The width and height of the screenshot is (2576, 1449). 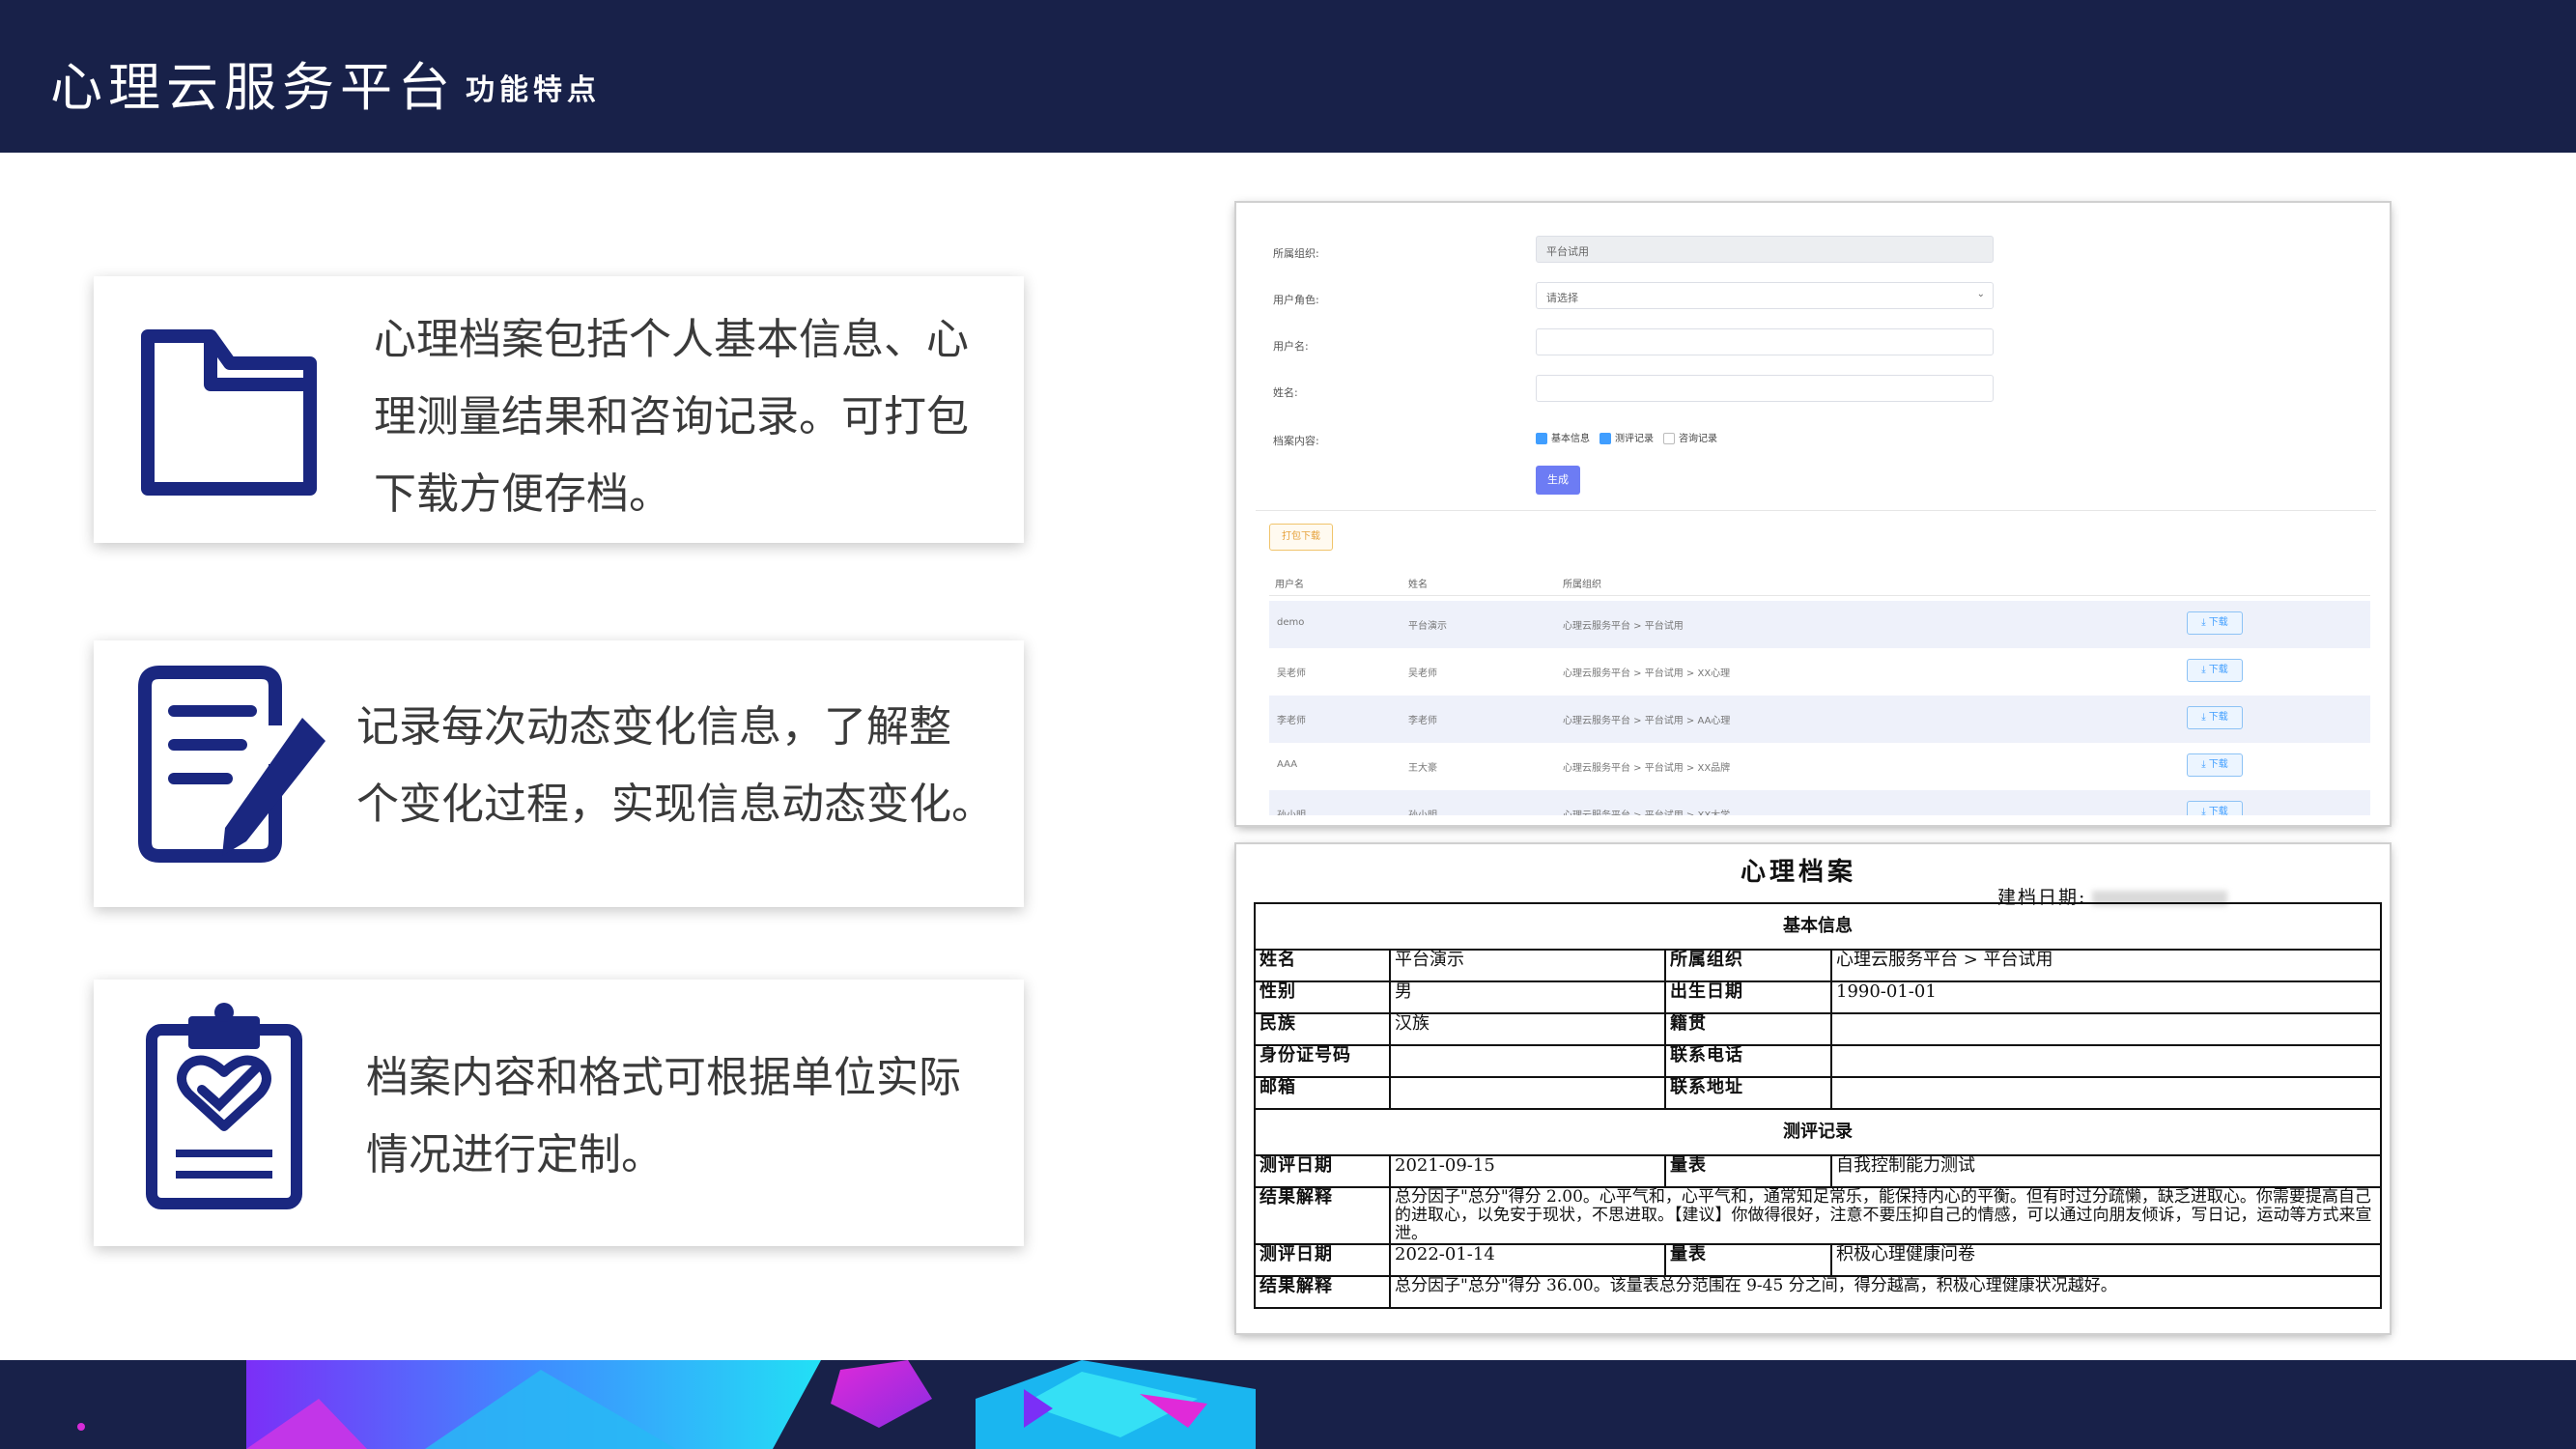 What do you see at coordinates (1634, 439) in the screenshot?
I see `checkbox-label: 测评记录` at bounding box center [1634, 439].